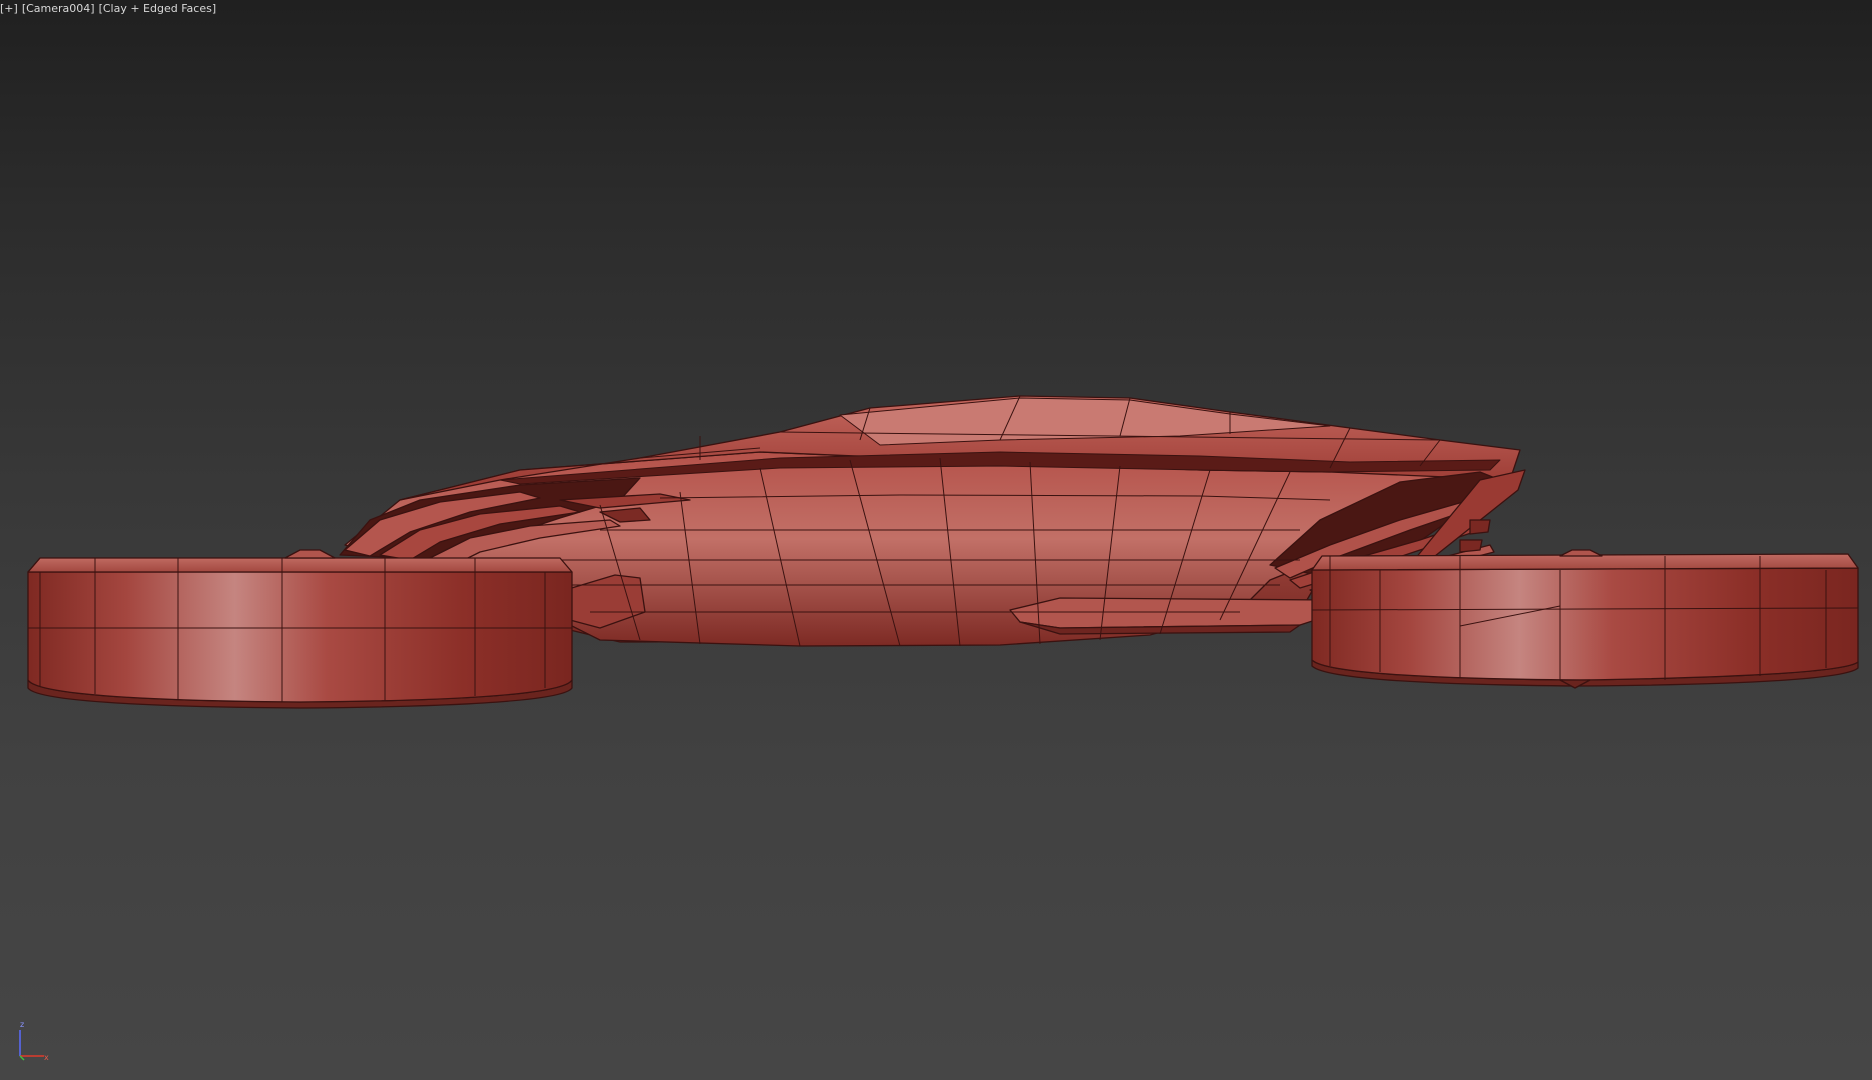 This screenshot has height=1080, width=1872. Describe the element at coordinates (22, 1024) in the screenshot. I see `axis-z-label: z` at that location.